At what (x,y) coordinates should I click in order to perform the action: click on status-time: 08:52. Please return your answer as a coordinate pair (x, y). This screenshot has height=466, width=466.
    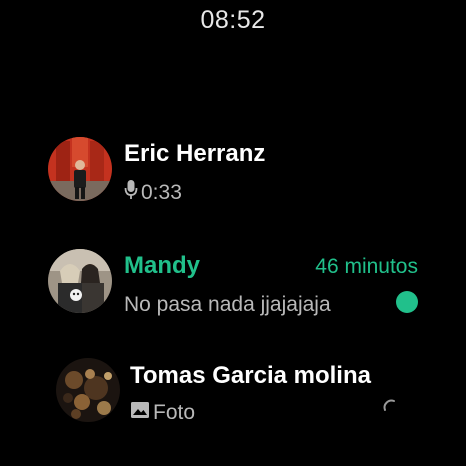
    Looking at the image, I should click on (233, 20).